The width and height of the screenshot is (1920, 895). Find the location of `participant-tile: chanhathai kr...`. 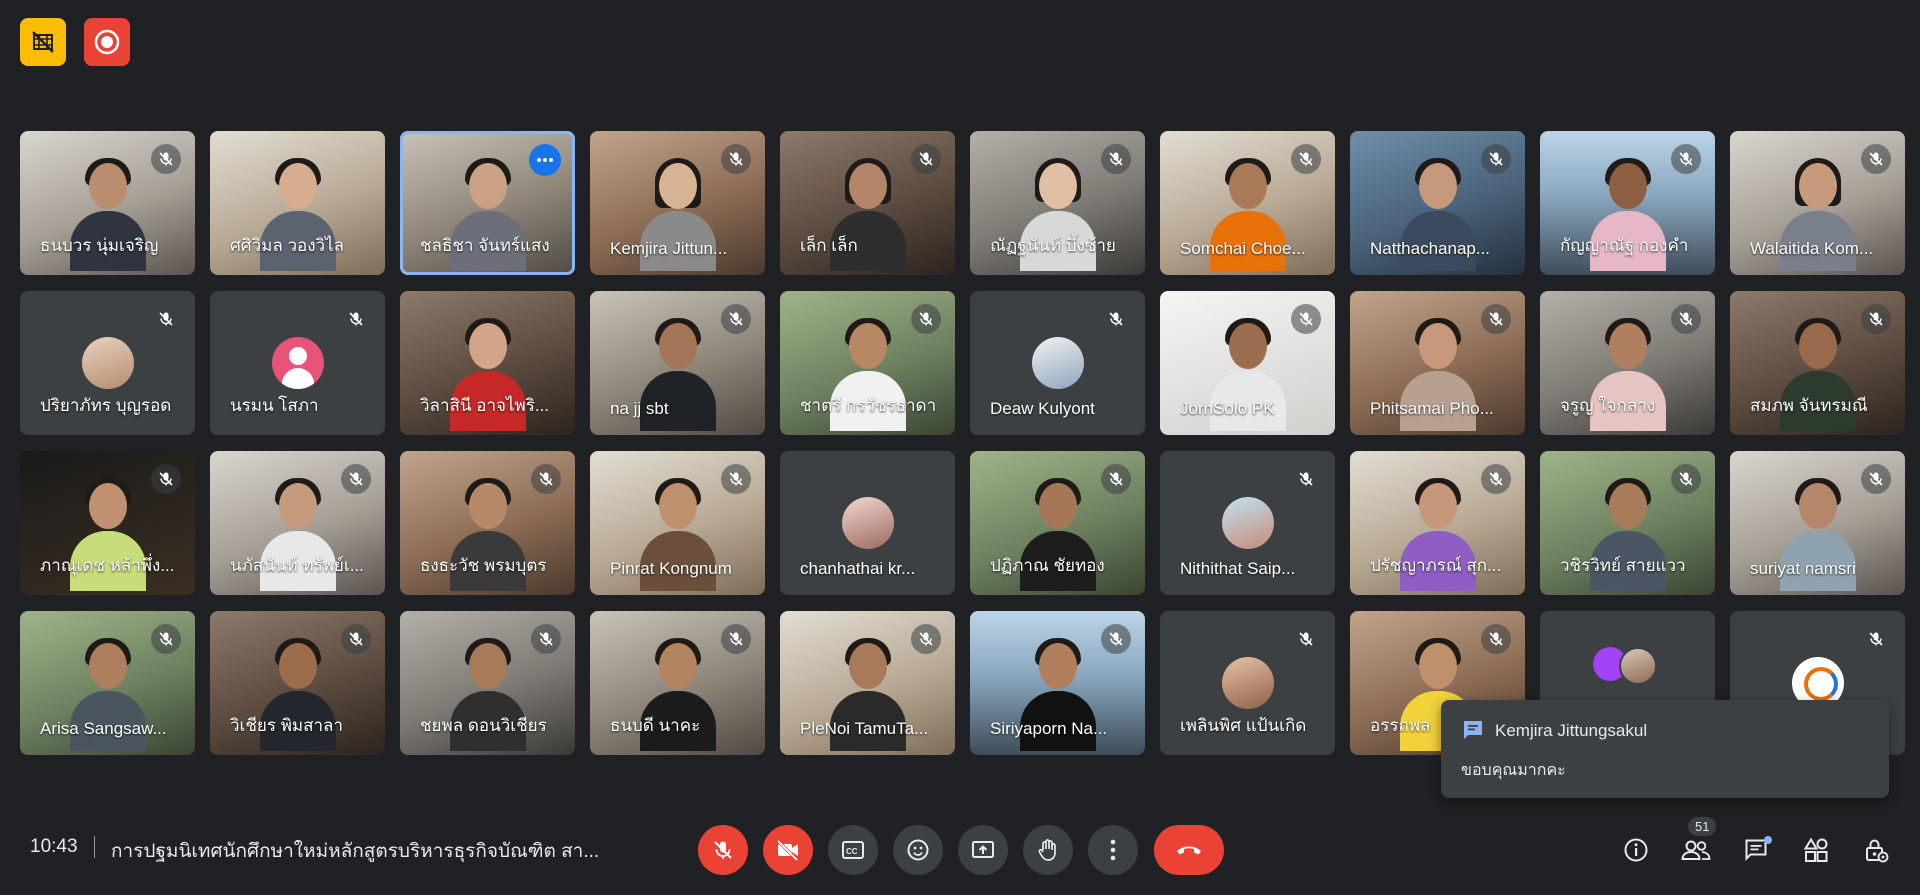

participant-tile: chanhathai kr... is located at coordinates (867, 523).